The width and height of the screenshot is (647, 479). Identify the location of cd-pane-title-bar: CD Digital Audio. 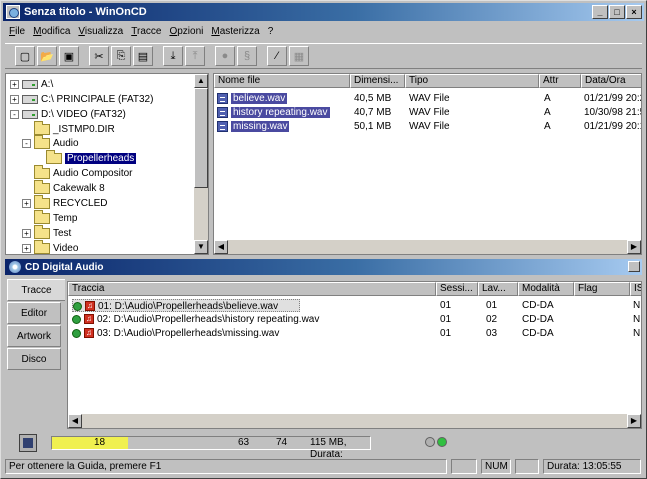
(323, 267).